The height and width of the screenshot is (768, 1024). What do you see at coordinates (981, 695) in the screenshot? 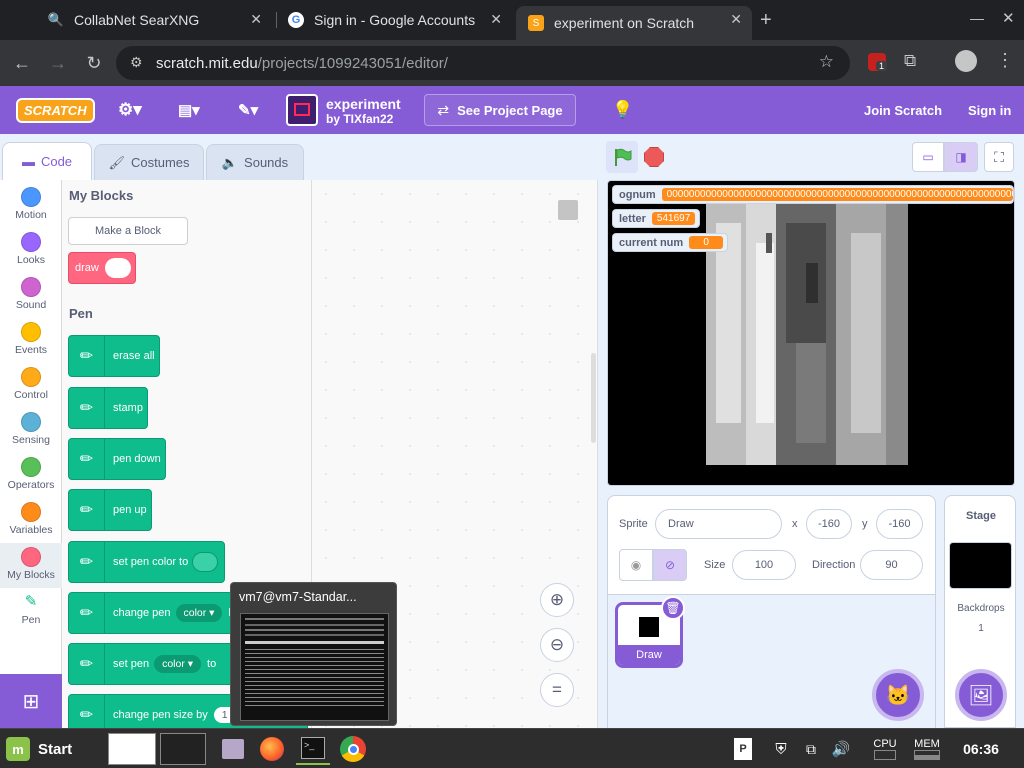
I see `choose-backdrop-button: 🖼` at bounding box center [981, 695].